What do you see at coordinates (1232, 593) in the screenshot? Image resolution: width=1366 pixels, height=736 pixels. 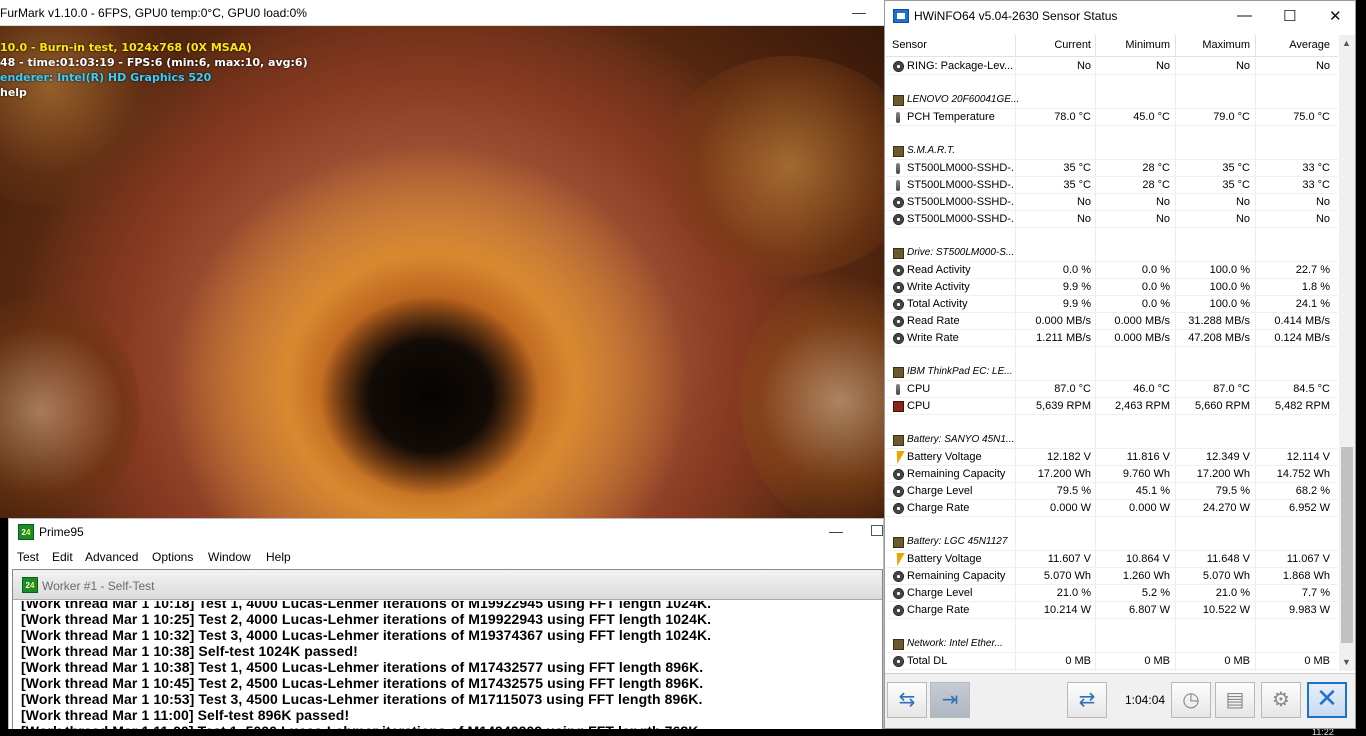 I see `maximum-value: 21.0 %` at bounding box center [1232, 593].